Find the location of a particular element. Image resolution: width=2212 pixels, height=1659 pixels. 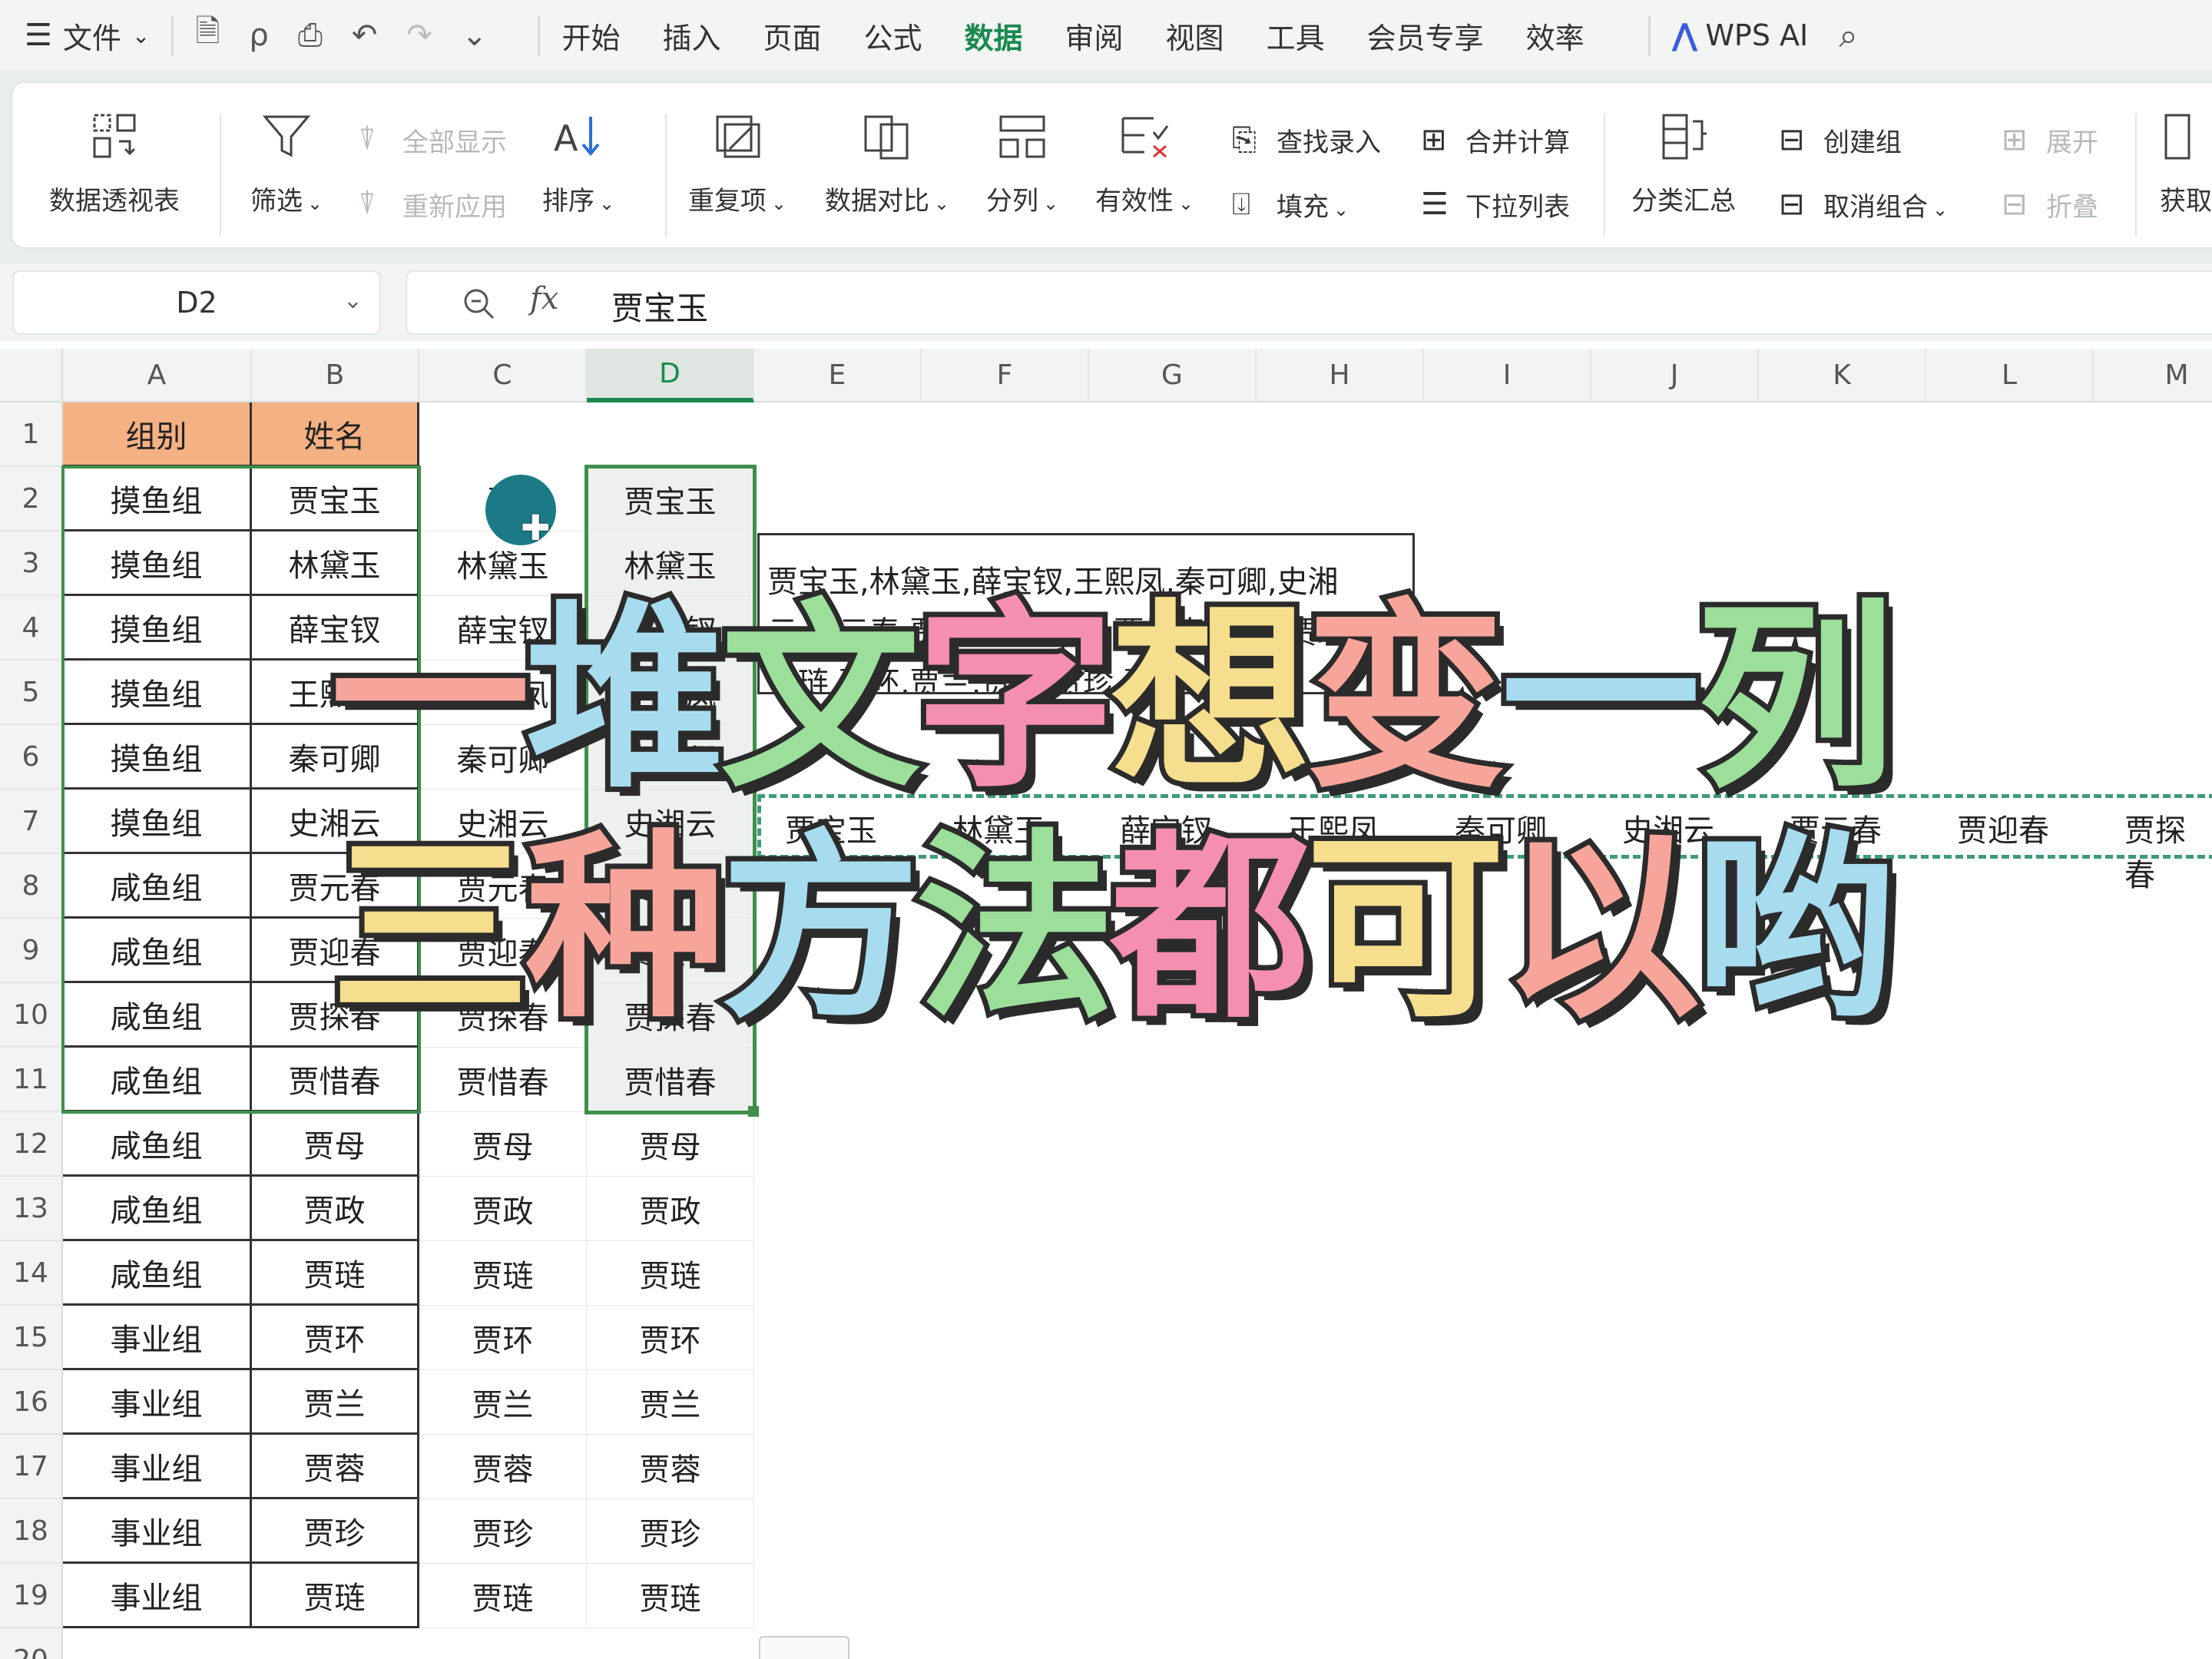

duplicates-button: 重复项 ⌄ is located at coordinates (737, 164).